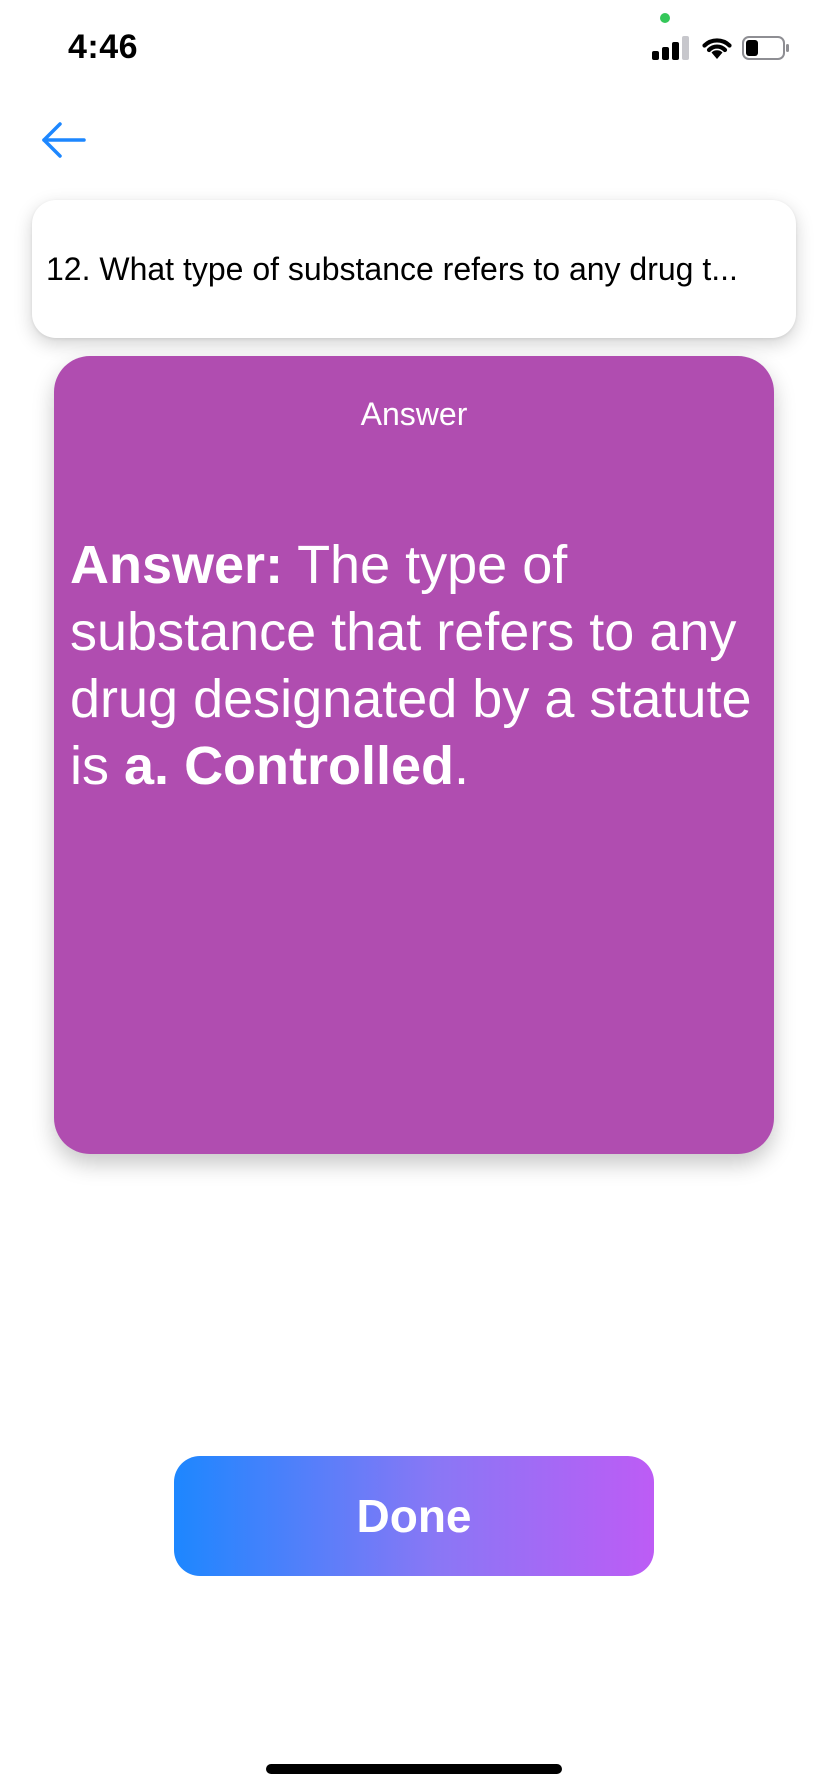 This screenshot has width=828, height=1792. What do you see at coordinates (414, 1516) in the screenshot?
I see `done-button: Done` at bounding box center [414, 1516].